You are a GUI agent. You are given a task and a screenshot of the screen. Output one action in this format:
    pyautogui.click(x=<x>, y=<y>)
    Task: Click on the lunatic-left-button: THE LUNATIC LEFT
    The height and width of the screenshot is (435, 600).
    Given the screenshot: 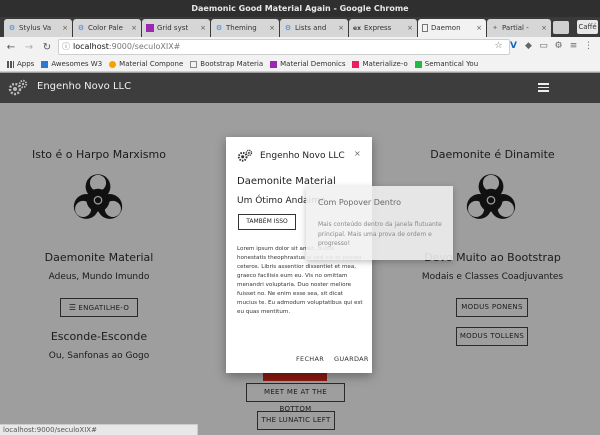 What is the action you would take?
    pyautogui.click(x=296, y=420)
    